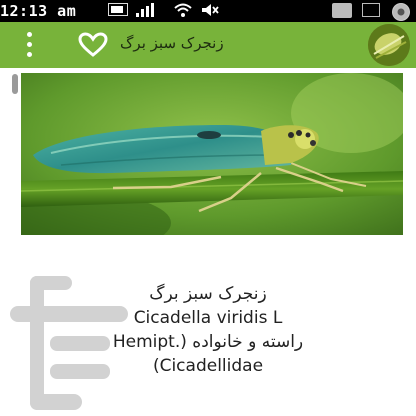 This screenshot has height=416, width=416. Describe the element at coordinates (69, 343) in the screenshot. I see `cafebazaar-logo` at that location.